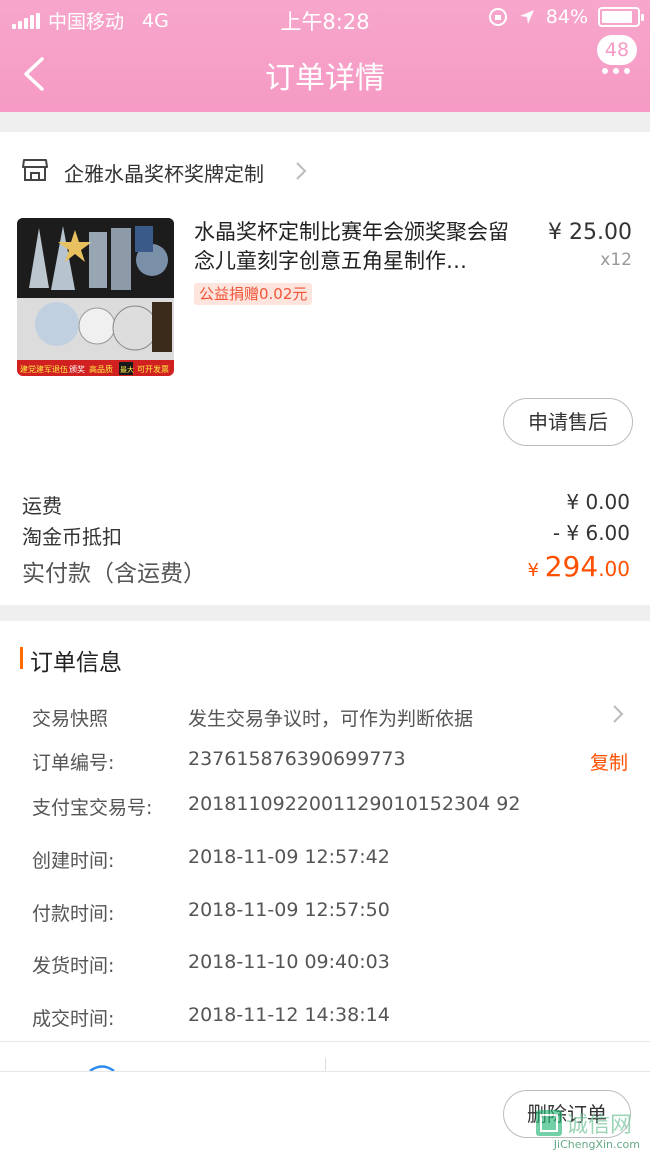 This screenshot has height=1156, width=650. I want to click on order-number-label: 订单编号:, so click(73, 763).